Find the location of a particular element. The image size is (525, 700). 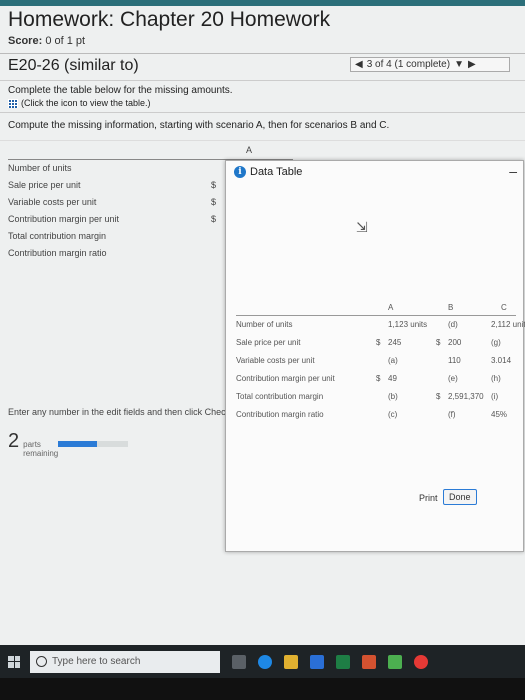

c-value: (i) is located at coordinates (495, 396).